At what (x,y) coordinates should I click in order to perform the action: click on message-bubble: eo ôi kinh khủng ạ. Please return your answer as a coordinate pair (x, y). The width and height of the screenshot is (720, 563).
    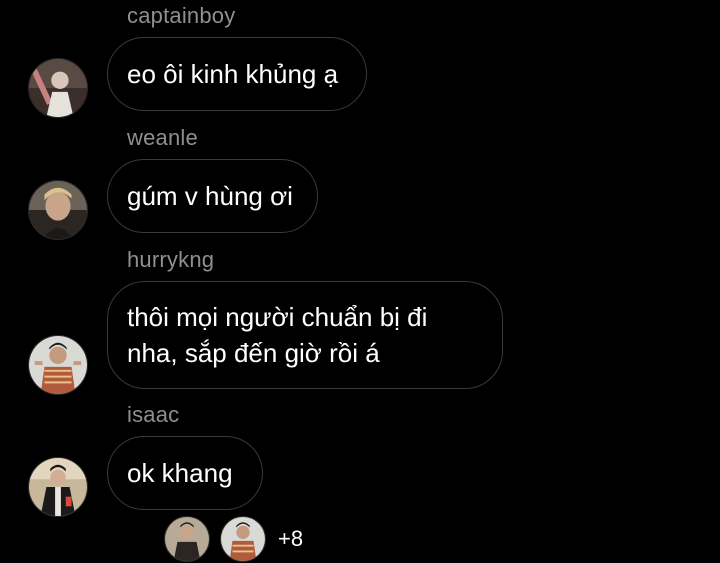
    Looking at the image, I should click on (237, 74).